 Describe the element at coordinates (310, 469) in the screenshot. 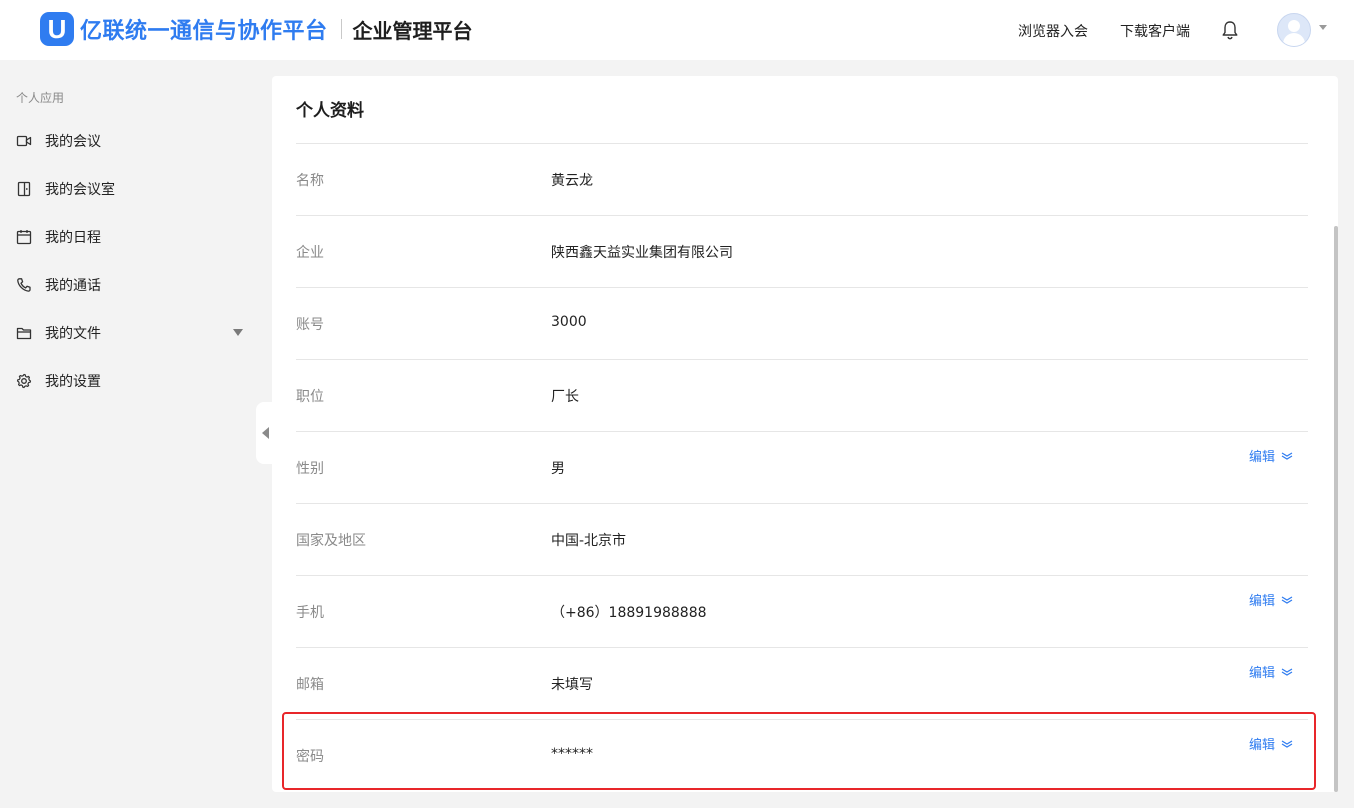

I see `field-label: 性别` at that location.